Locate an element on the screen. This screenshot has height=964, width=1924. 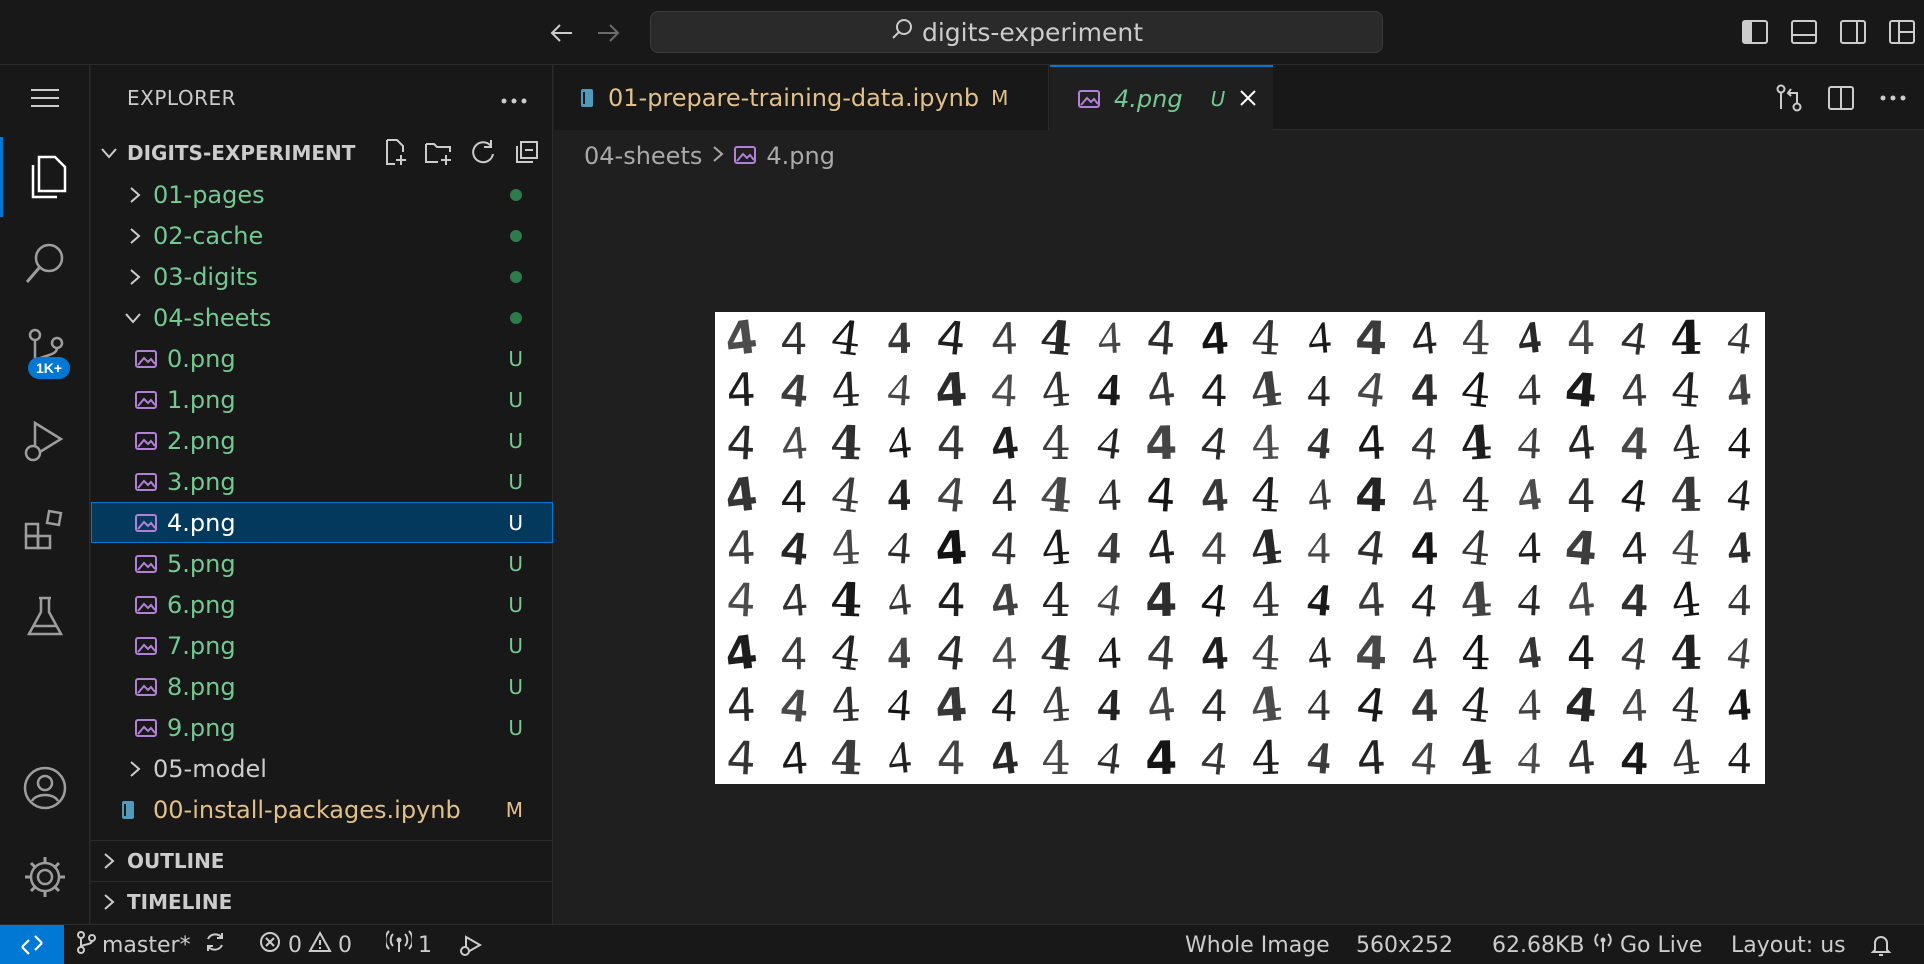
ports-indicator: 1 is located at coordinates (408, 944).